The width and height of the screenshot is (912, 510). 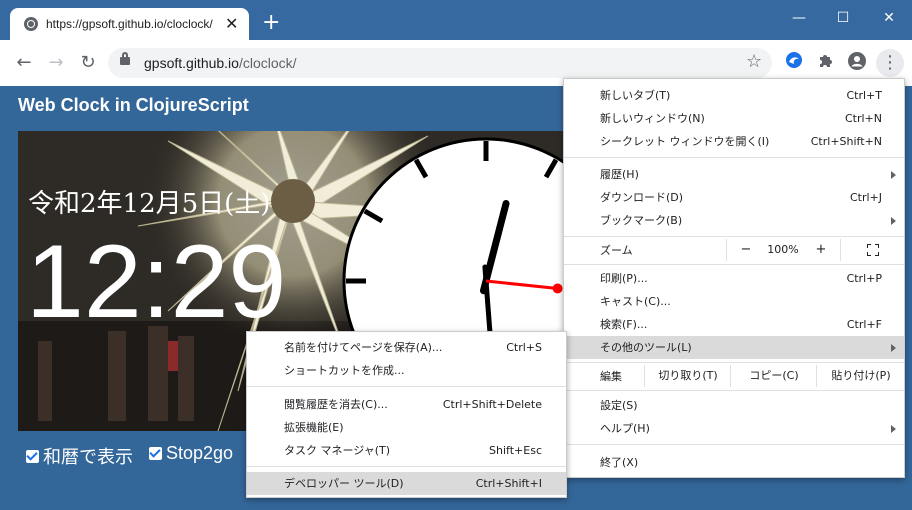 What do you see at coordinates (889, 18) in the screenshot?
I see `window-close-button: ✕` at bounding box center [889, 18].